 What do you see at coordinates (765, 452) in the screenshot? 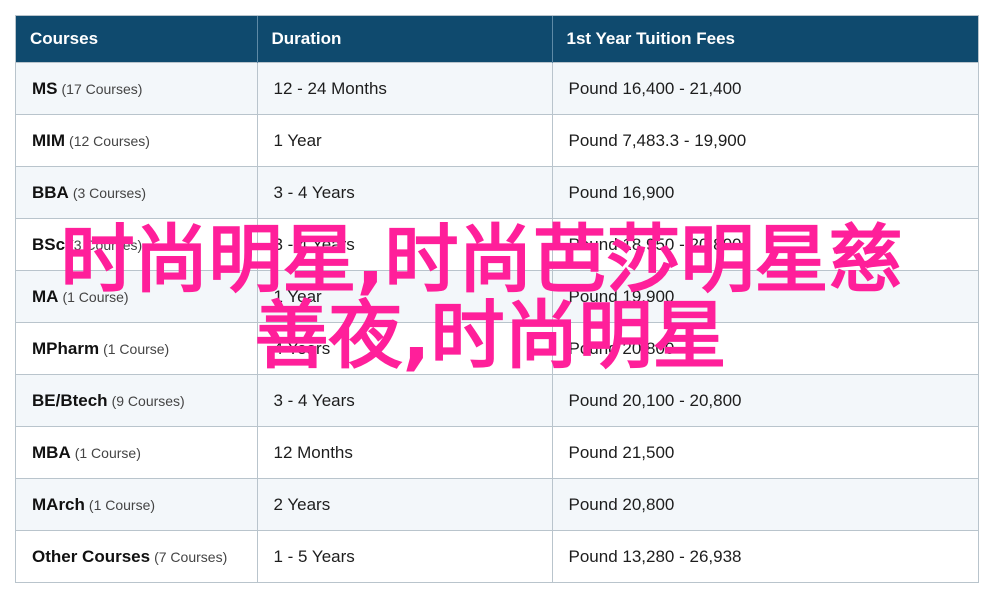
I see `fees-cell: Pound 21,500` at bounding box center [765, 452].